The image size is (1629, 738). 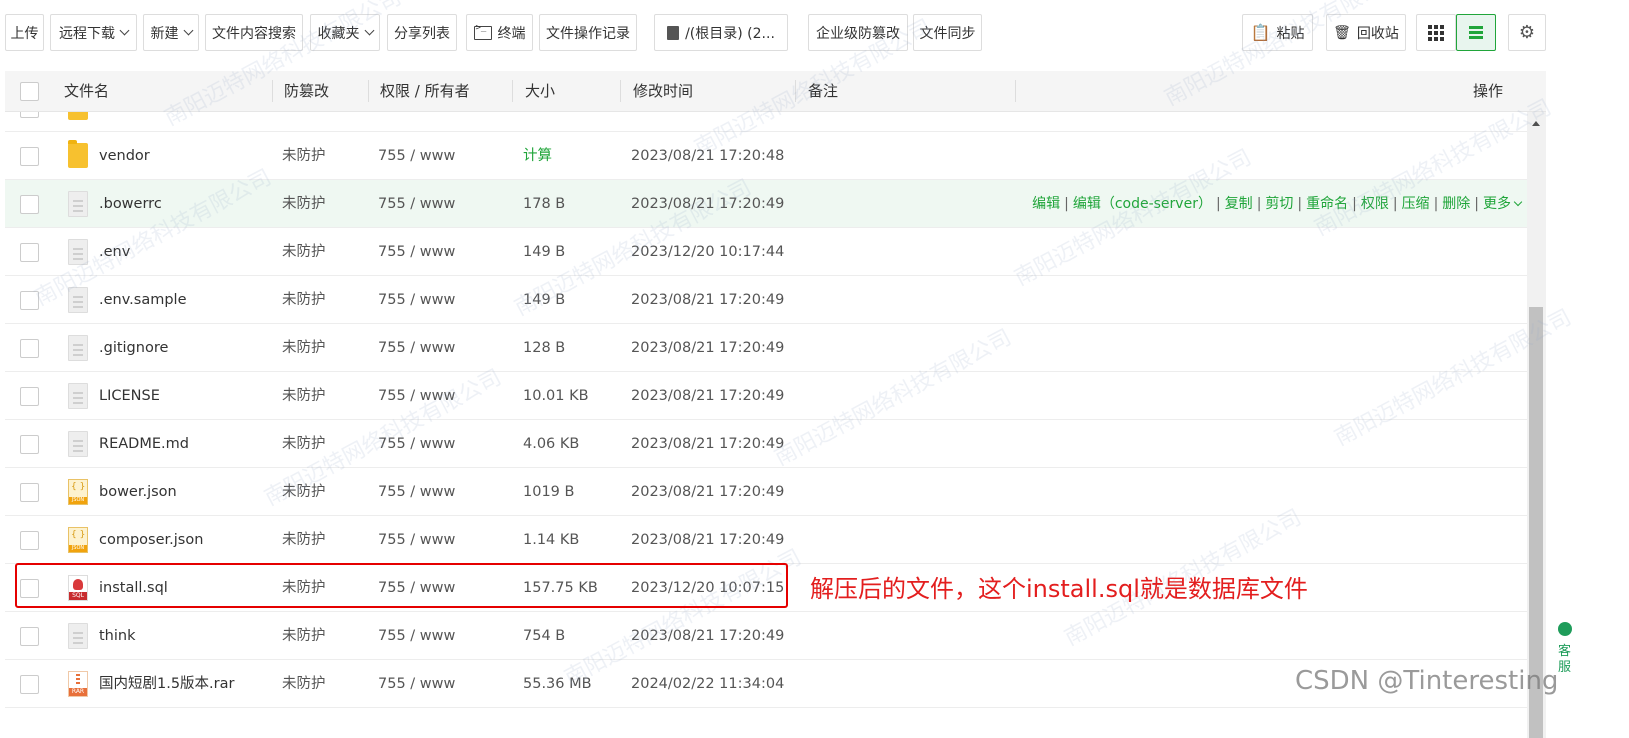 What do you see at coordinates (124, 156) in the screenshot?
I see `file-name: vendor` at bounding box center [124, 156].